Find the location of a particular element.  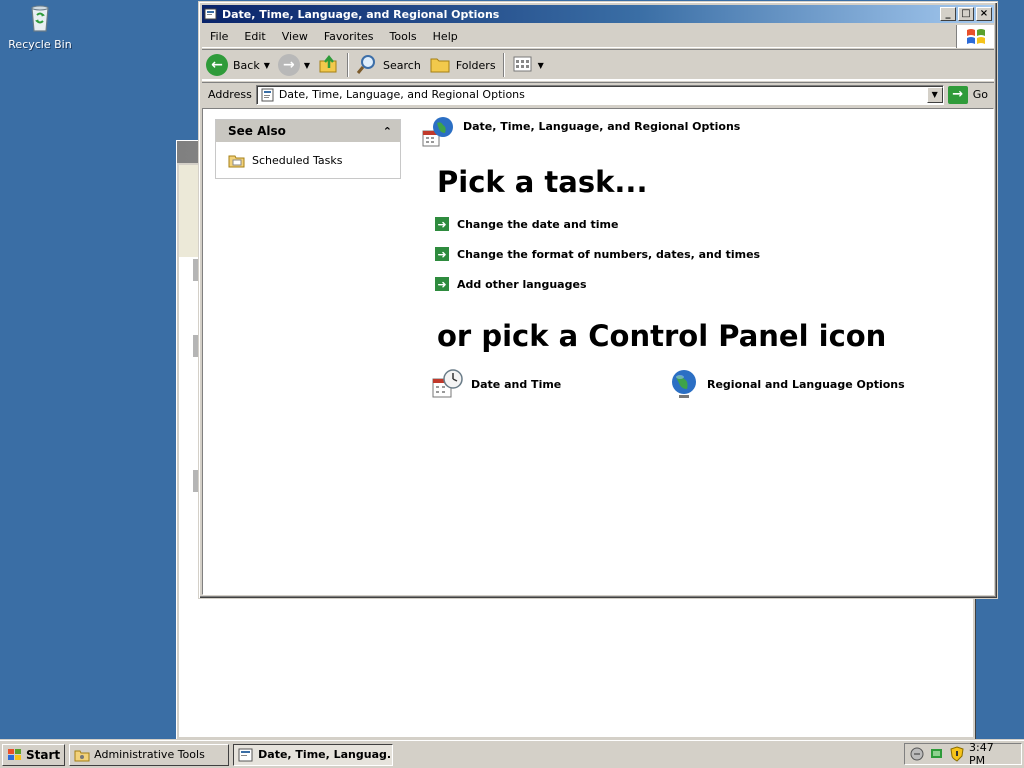

maximize-icon: □ is located at coordinates (966, 13).